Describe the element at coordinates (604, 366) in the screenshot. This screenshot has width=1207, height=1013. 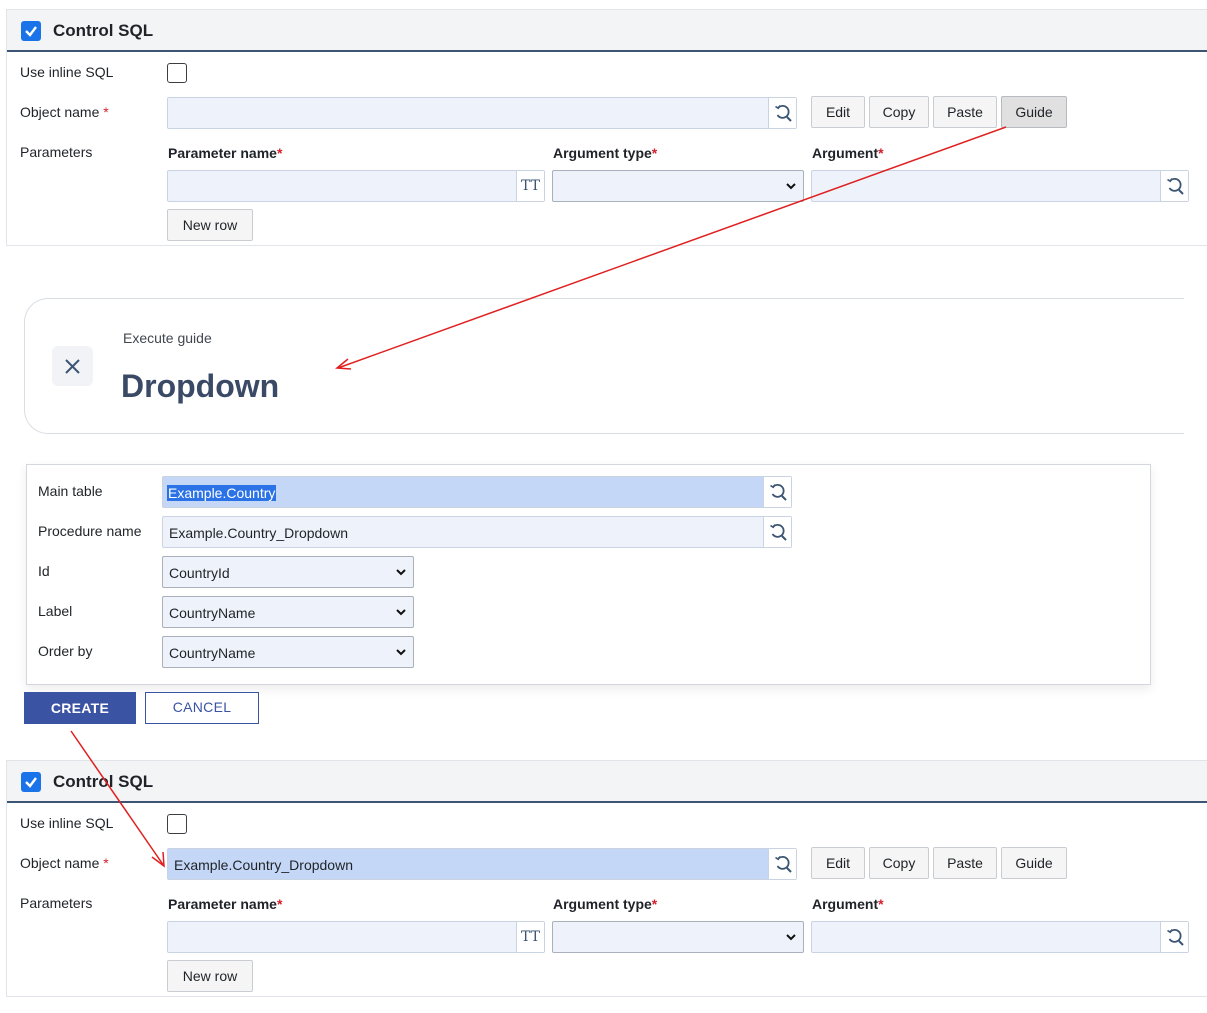
I see `guide-header-card` at that location.